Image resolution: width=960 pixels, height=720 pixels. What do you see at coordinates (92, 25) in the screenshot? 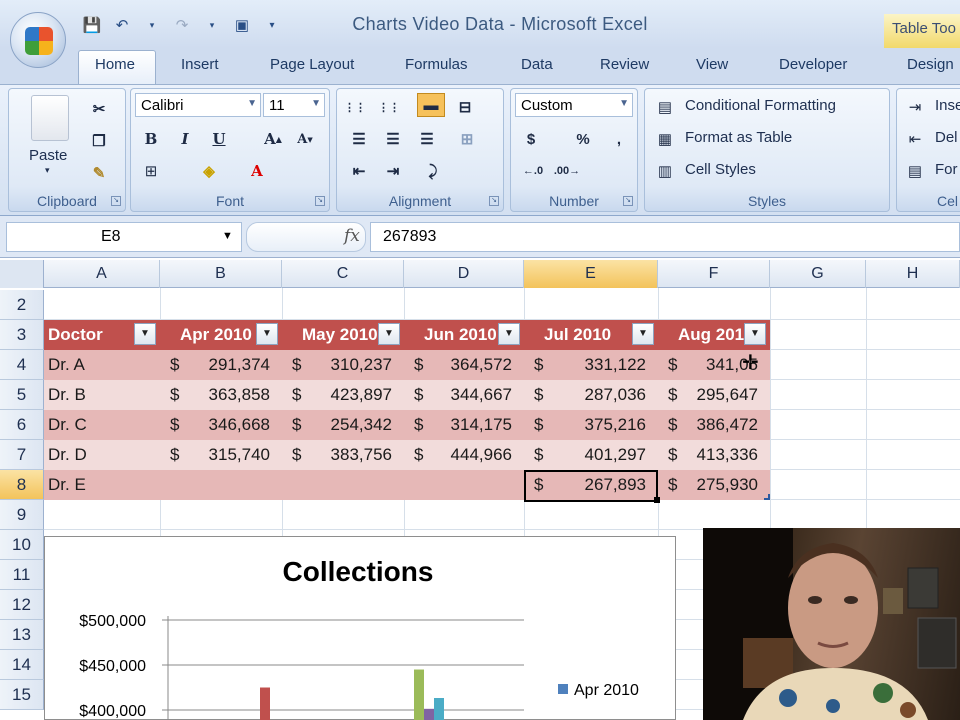
I see `save-icon: 💾` at bounding box center [92, 25].